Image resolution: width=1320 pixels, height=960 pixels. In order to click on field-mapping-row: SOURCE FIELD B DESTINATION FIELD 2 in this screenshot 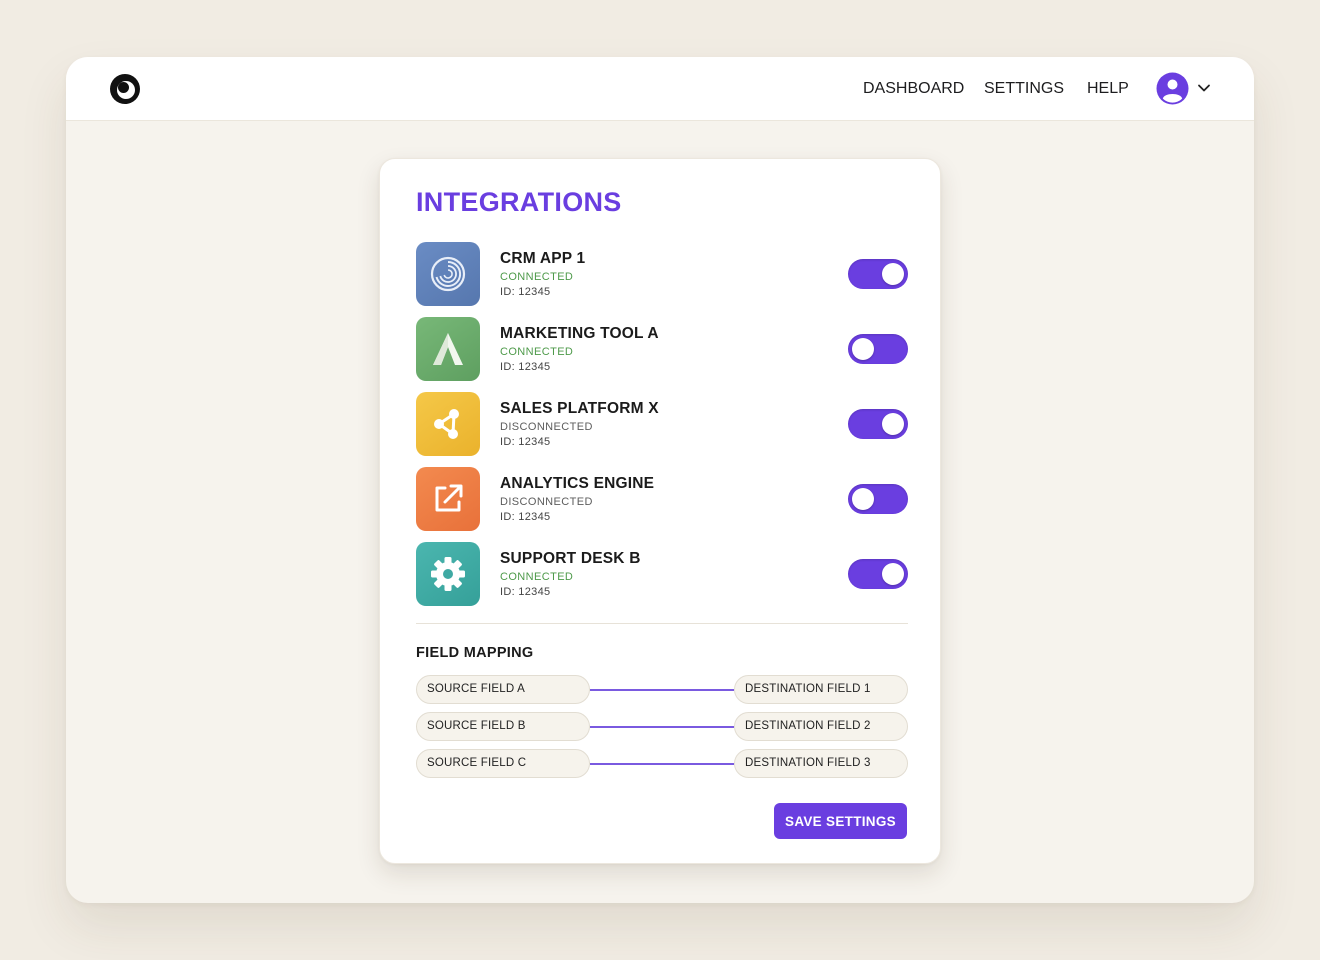, I will do `click(662, 726)`.